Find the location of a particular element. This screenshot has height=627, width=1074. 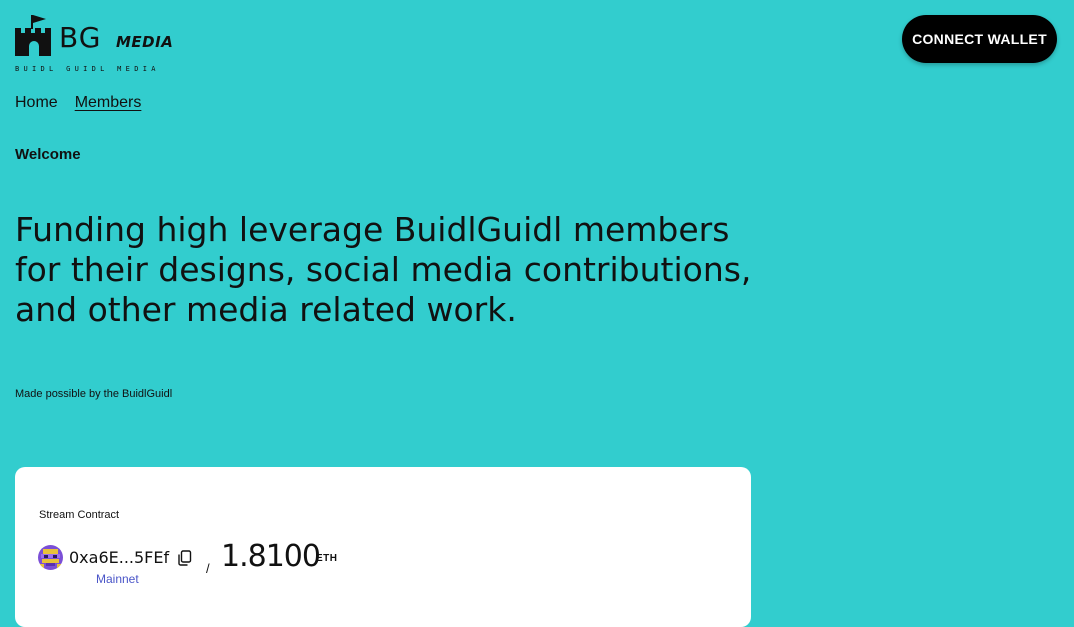

stream-contract-label: Stream Contract is located at coordinates (79, 515).